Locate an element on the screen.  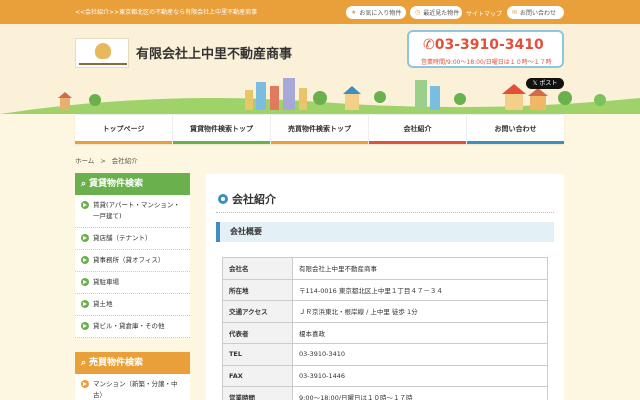
recent-label: 最近見た物件 is located at coordinates (441, 13).